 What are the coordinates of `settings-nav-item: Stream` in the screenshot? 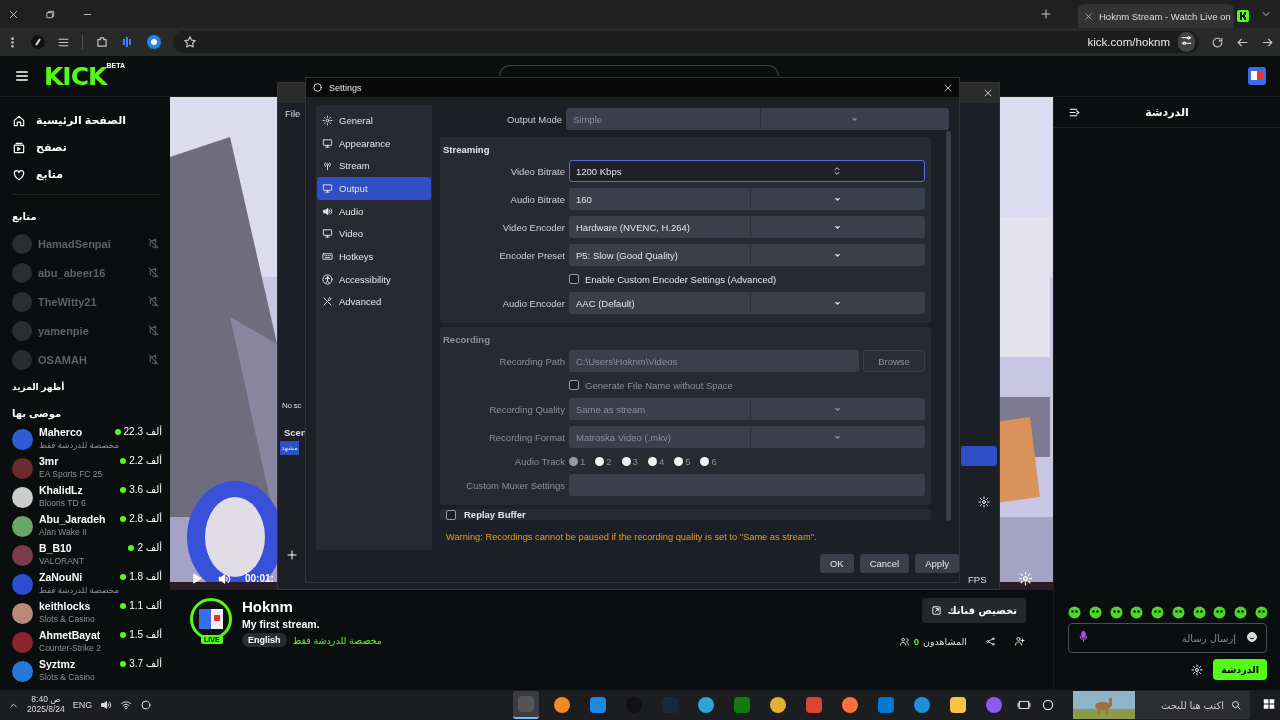 It's located at (374, 166).